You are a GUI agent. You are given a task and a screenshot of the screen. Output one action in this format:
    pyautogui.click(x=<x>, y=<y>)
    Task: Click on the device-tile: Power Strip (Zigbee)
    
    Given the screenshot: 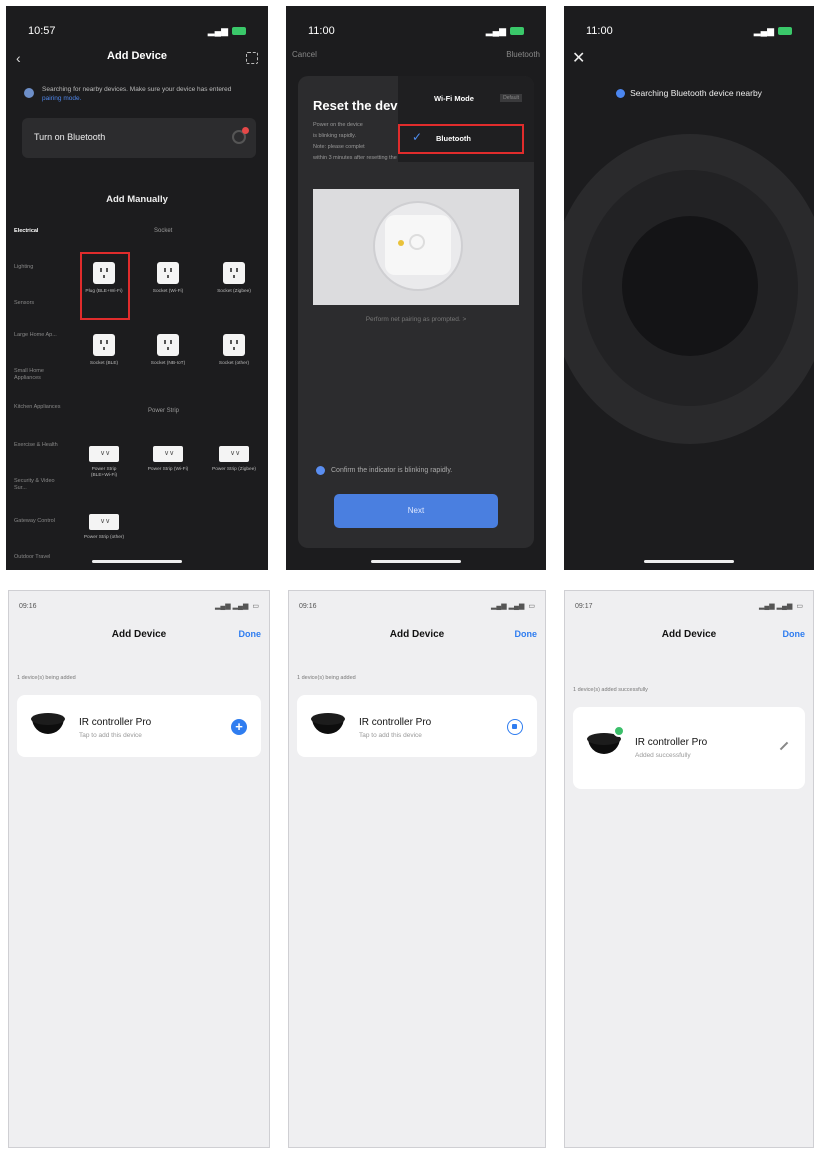 What is the action you would take?
    pyautogui.click(x=234, y=459)
    